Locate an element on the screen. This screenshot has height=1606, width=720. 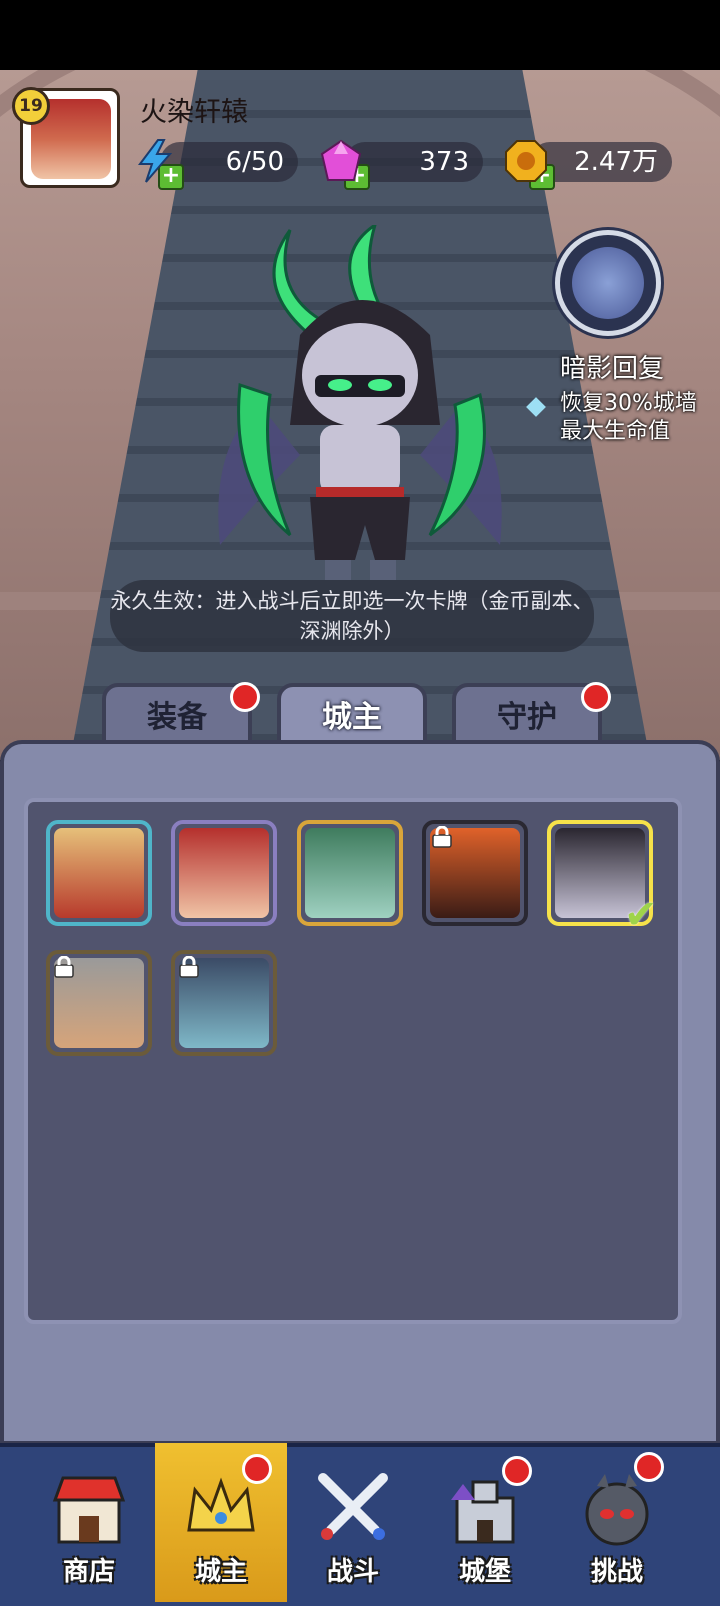
player-level-badge: 19 is located at coordinates (31, 106).